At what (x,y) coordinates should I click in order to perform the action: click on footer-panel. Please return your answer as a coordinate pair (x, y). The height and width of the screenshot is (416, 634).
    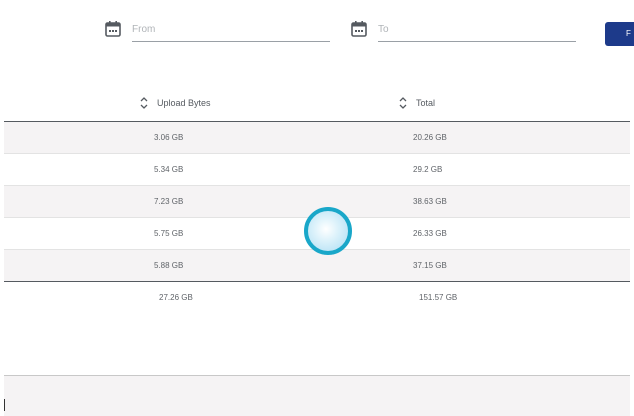
    Looking at the image, I should click on (317, 395).